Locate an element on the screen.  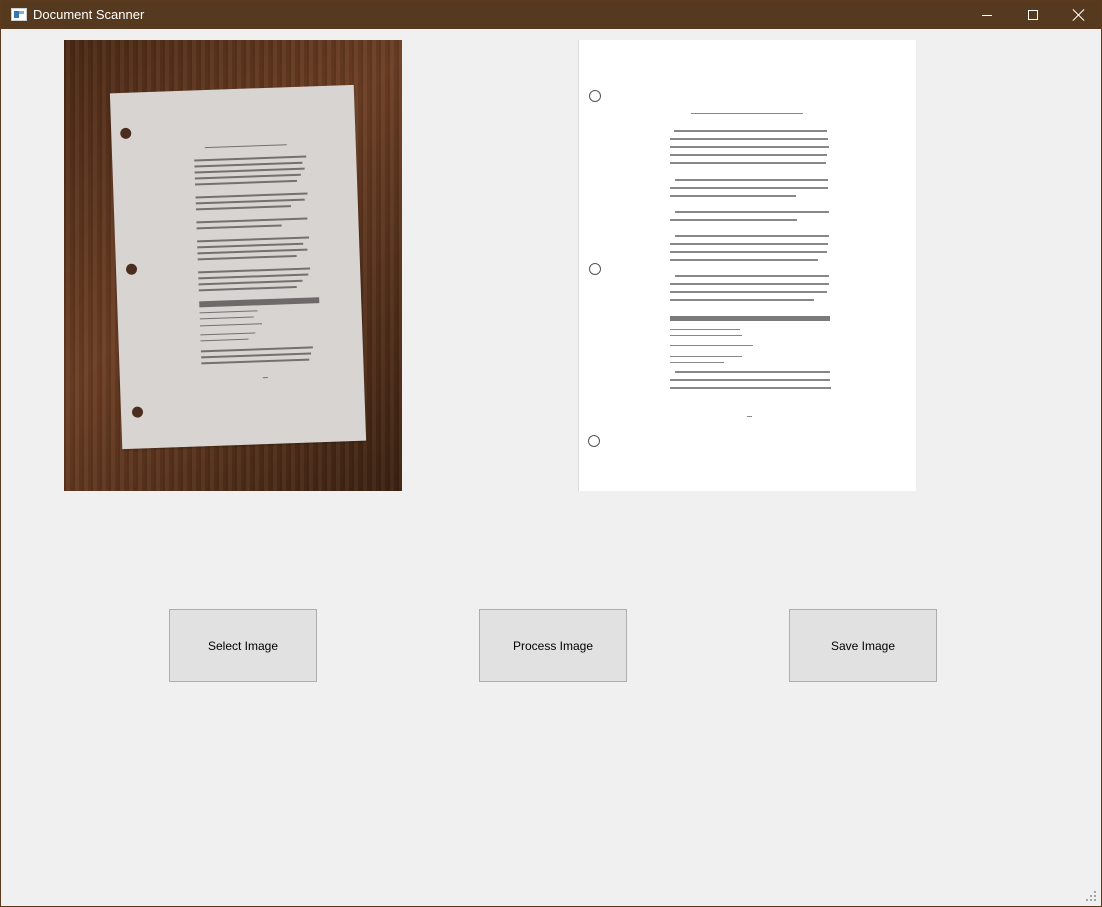
maximize-button is located at coordinates (1033, 15).